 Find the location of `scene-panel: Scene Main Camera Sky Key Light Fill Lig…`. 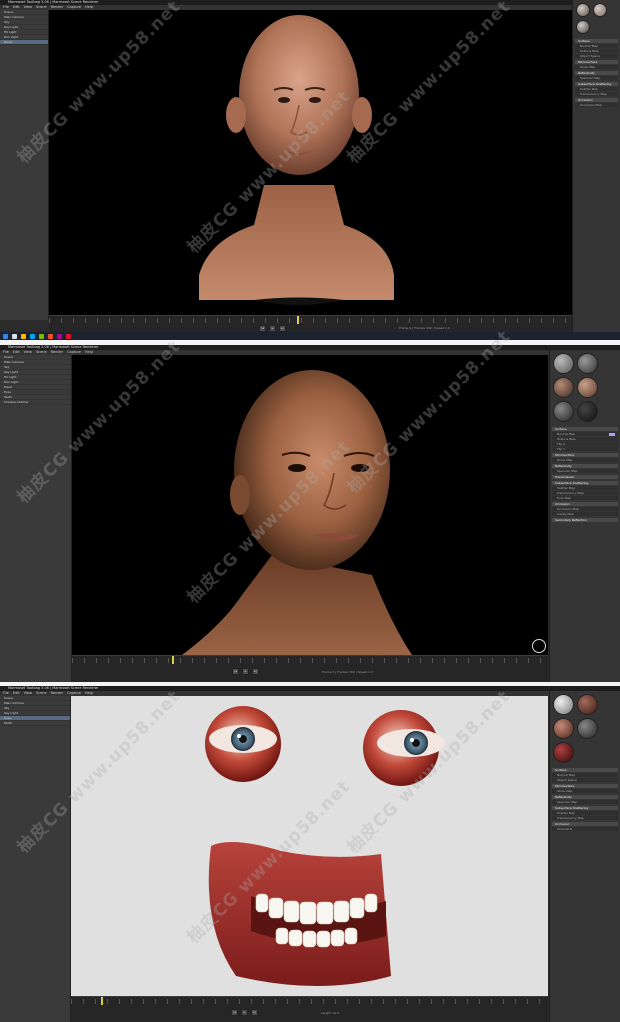

scene-panel: Scene Main Camera Sky Key Light Fill Lig… is located at coordinates (36, 518).